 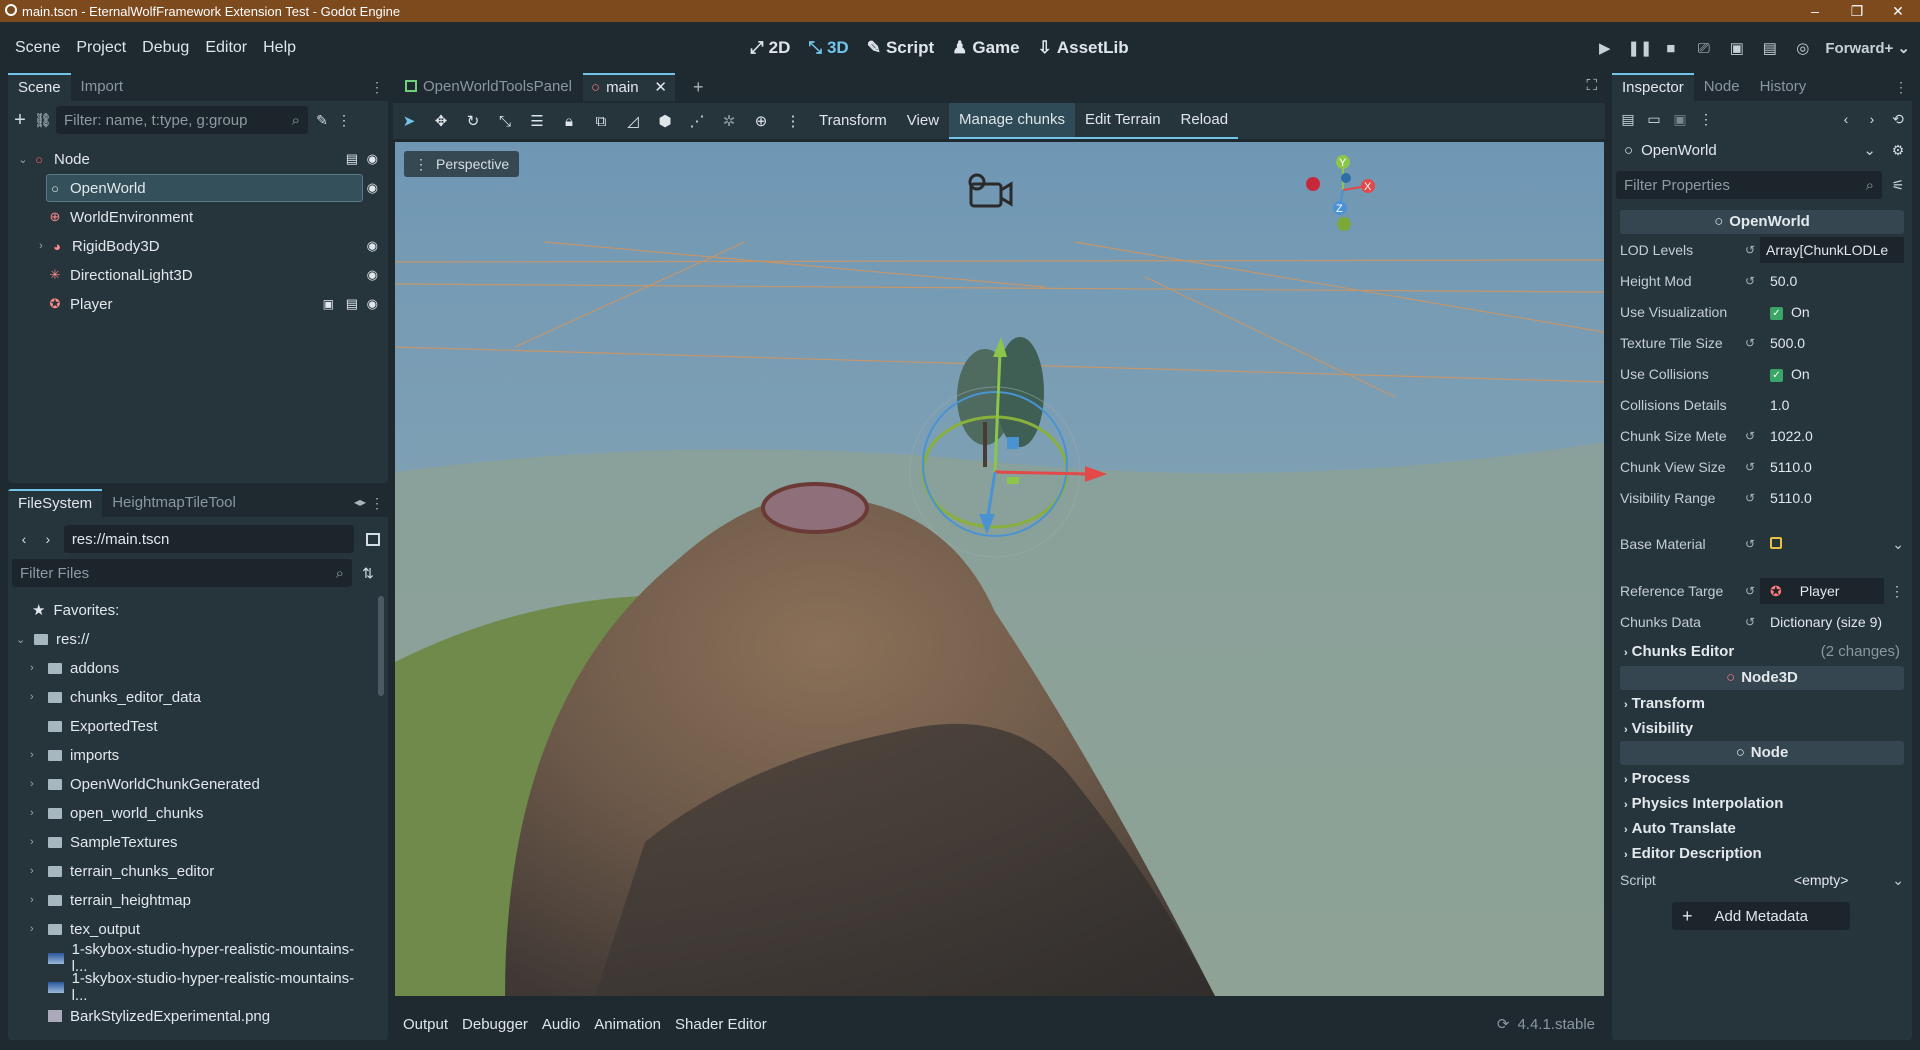 What do you see at coordinates (55, 503) in the screenshot?
I see `tab-filesystem: FileSystem` at bounding box center [55, 503].